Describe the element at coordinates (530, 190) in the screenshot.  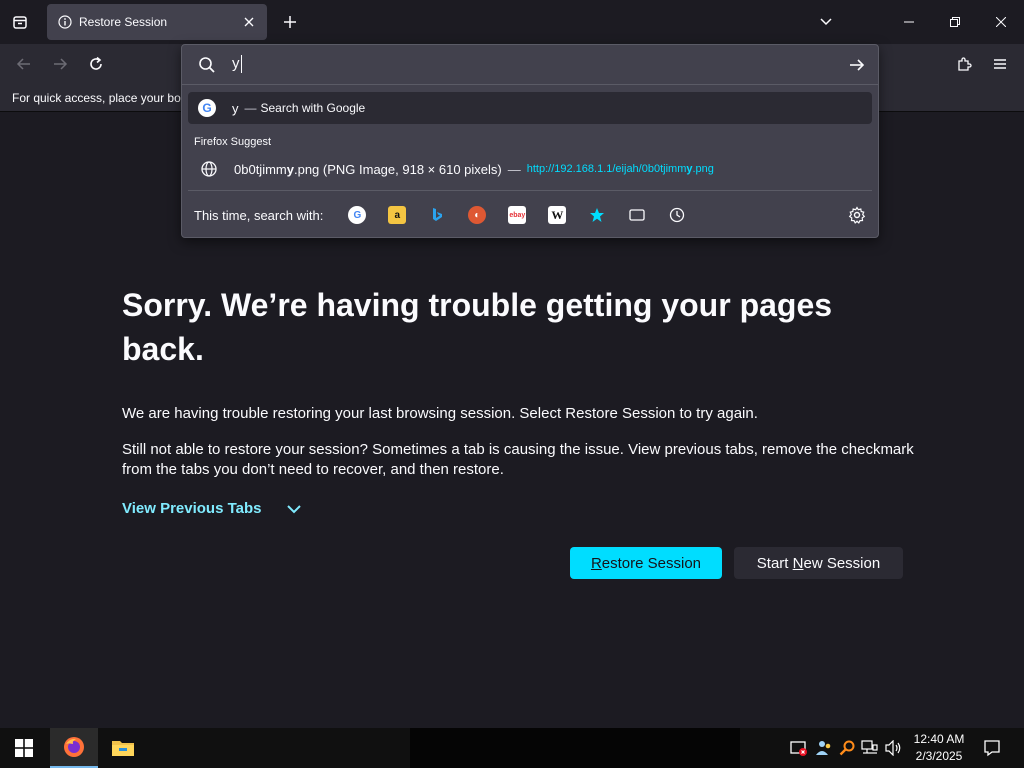
I see `divider` at that location.